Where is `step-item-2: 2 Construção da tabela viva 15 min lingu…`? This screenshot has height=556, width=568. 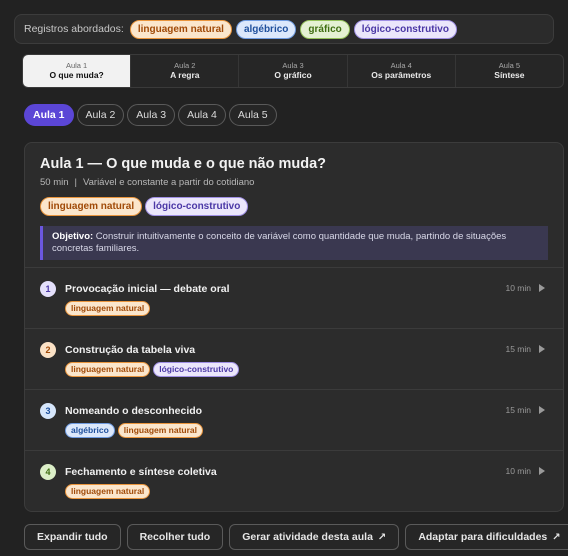 step-item-2: 2 Construção da tabela viva 15 min lingu… is located at coordinates (294, 358).